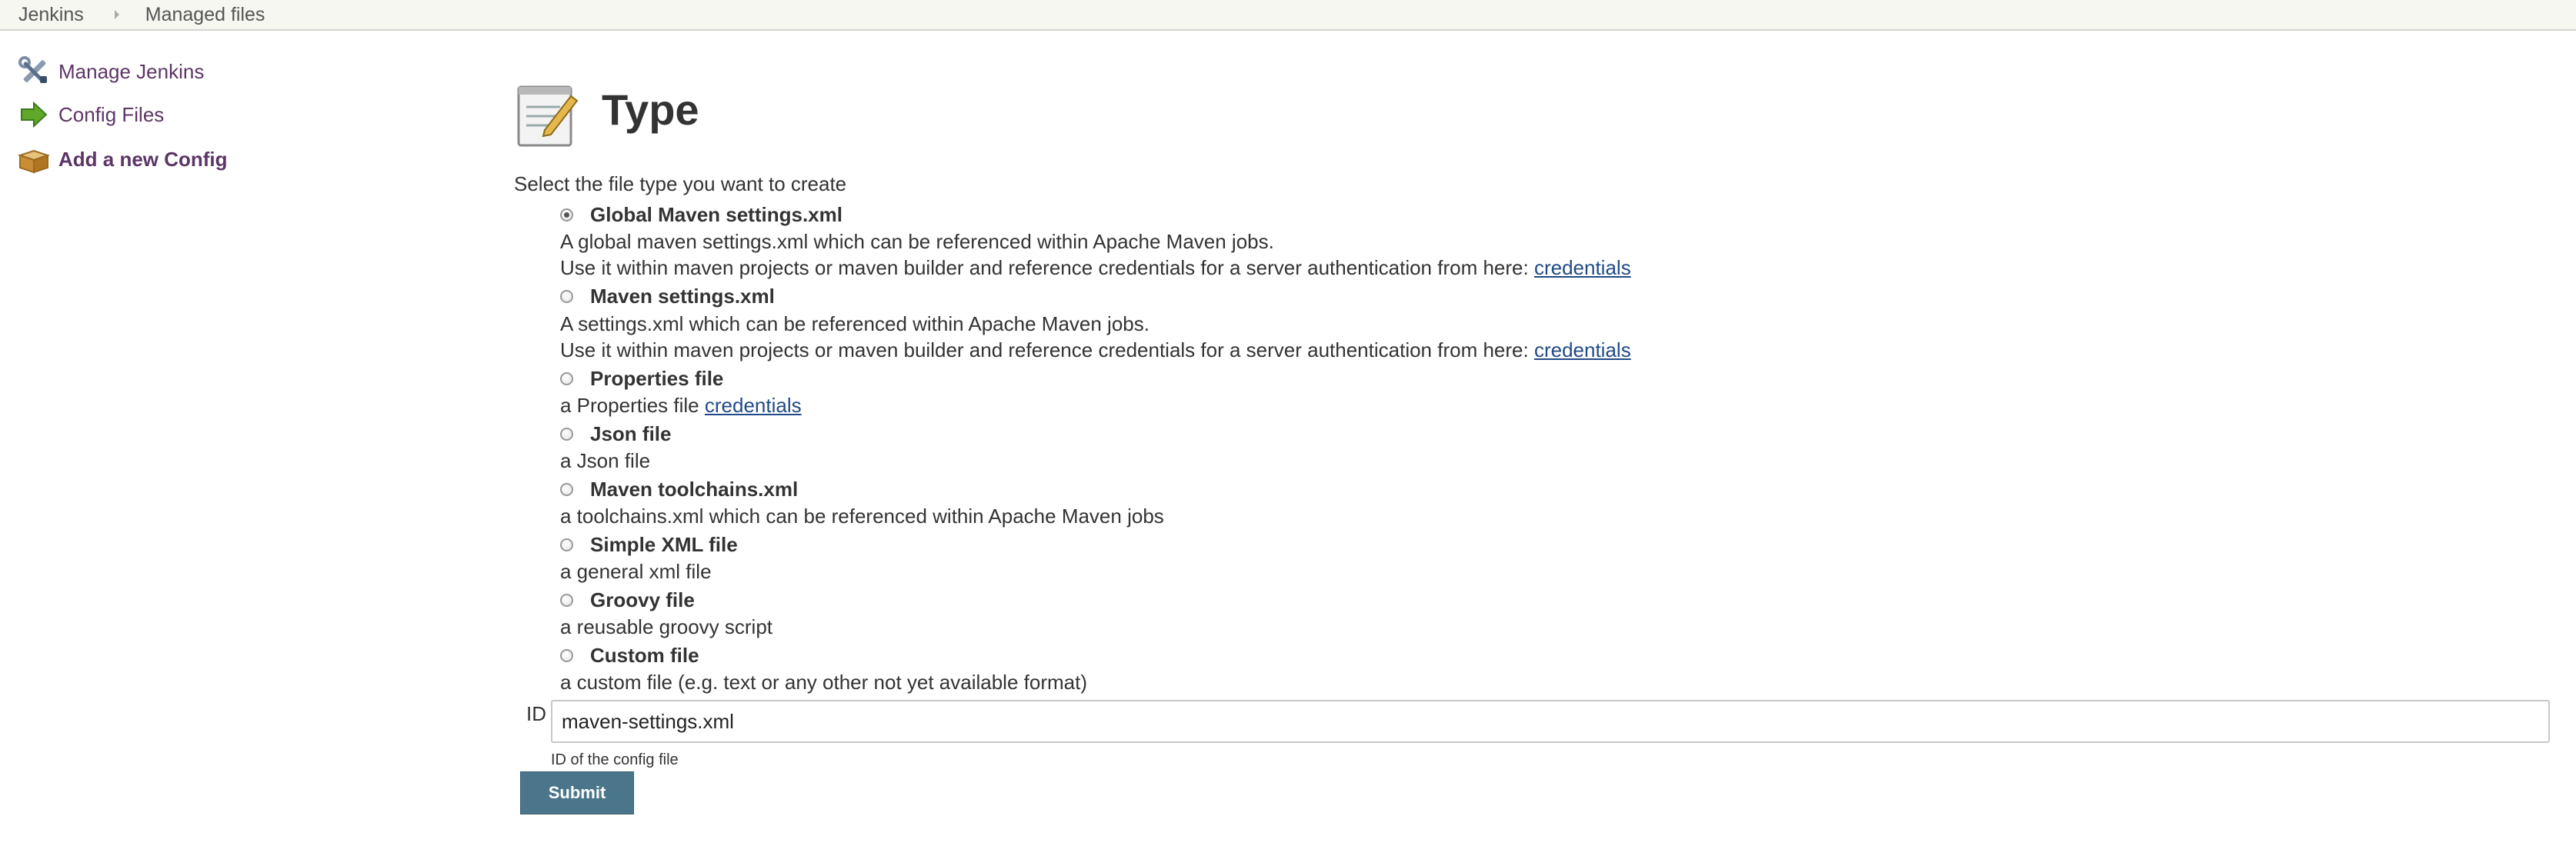 The width and height of the screenshot is (2576, 846). I want to click on sidebar-item-label: Manage Jenkins, so click(131, 71).